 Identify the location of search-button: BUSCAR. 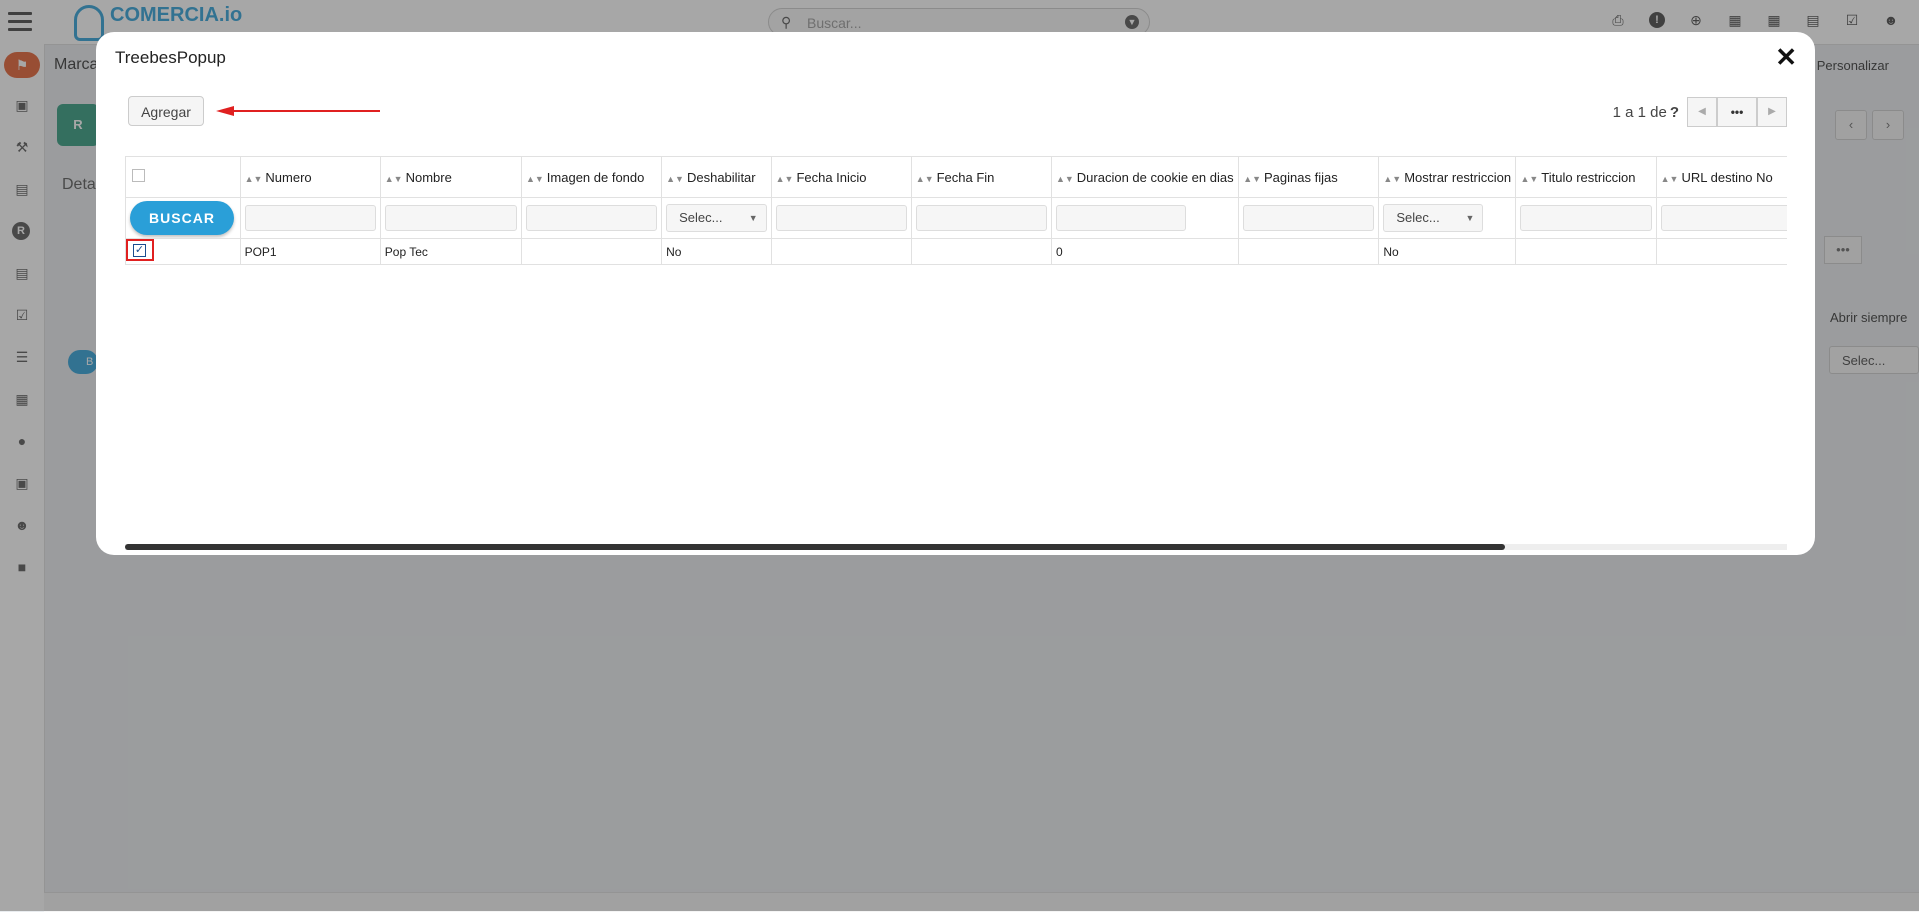
(182, 218).